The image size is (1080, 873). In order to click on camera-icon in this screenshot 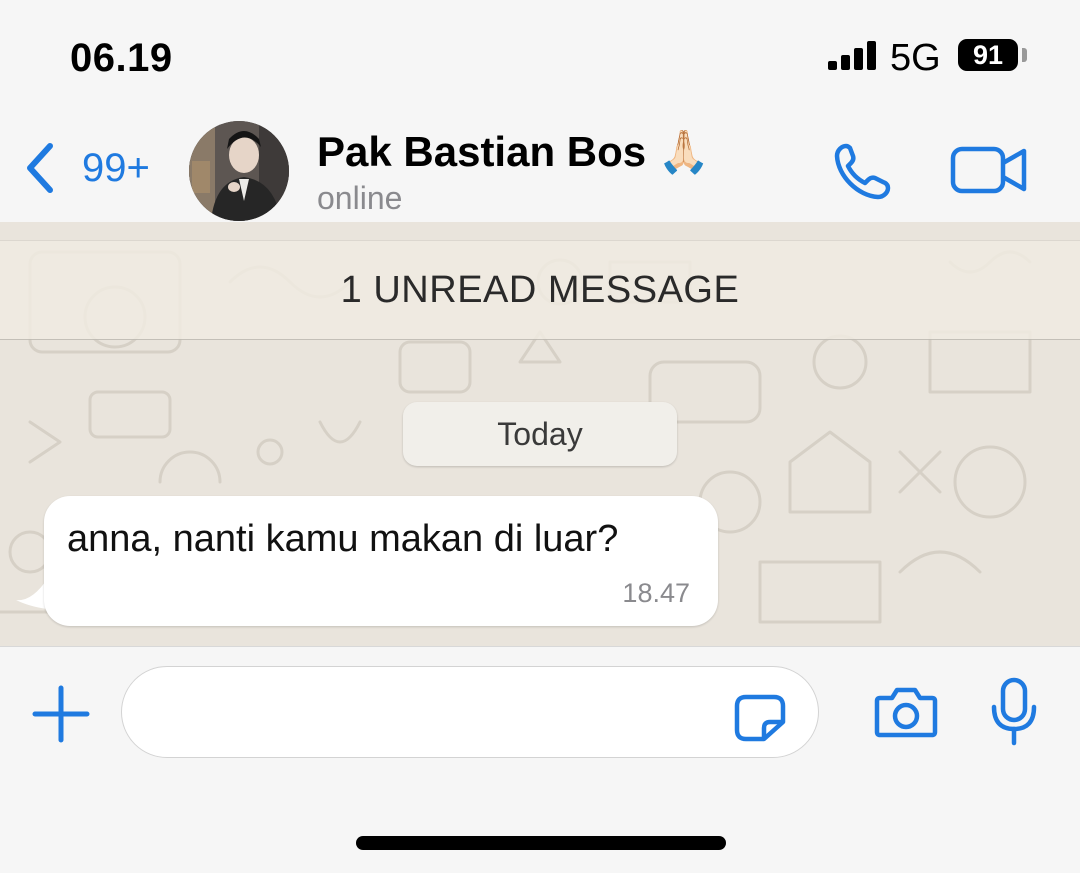, I will do `click(906, 712)`.